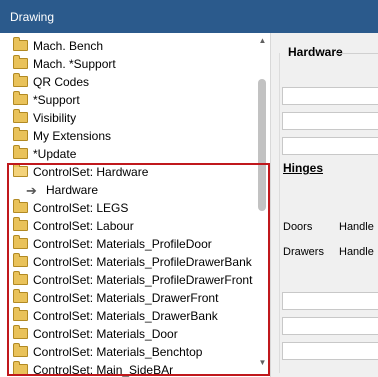  Describe the element at coordinates (61, 82) in the screenshot. I see `tree-item-label: QR Codes` at that location.